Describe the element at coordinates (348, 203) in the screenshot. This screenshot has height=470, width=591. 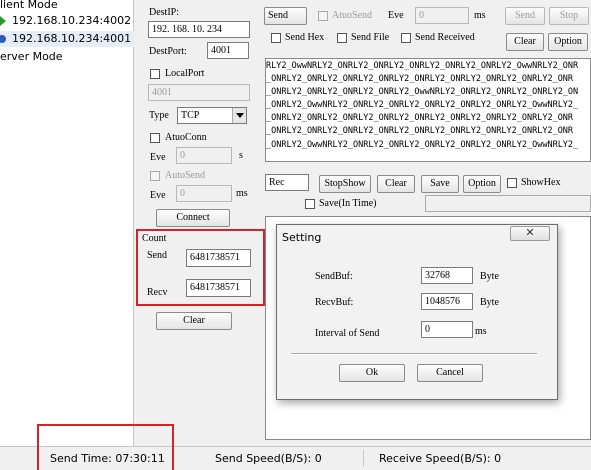
I see `savein-label: Save(In Time)` at that location.